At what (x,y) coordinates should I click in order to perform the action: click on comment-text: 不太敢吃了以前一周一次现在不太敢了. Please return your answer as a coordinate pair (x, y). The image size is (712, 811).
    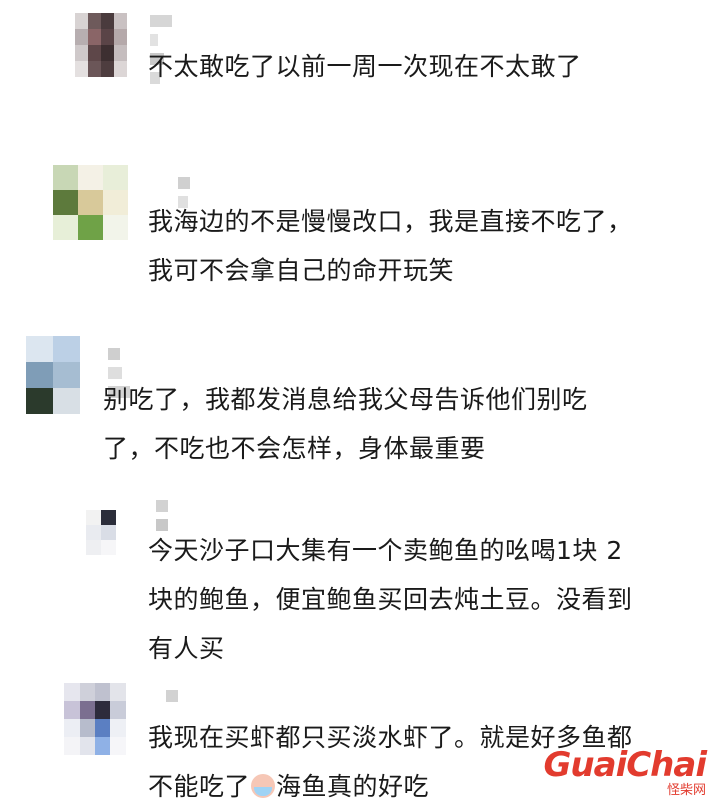
    Looking at the image, I should click on (365, 66).